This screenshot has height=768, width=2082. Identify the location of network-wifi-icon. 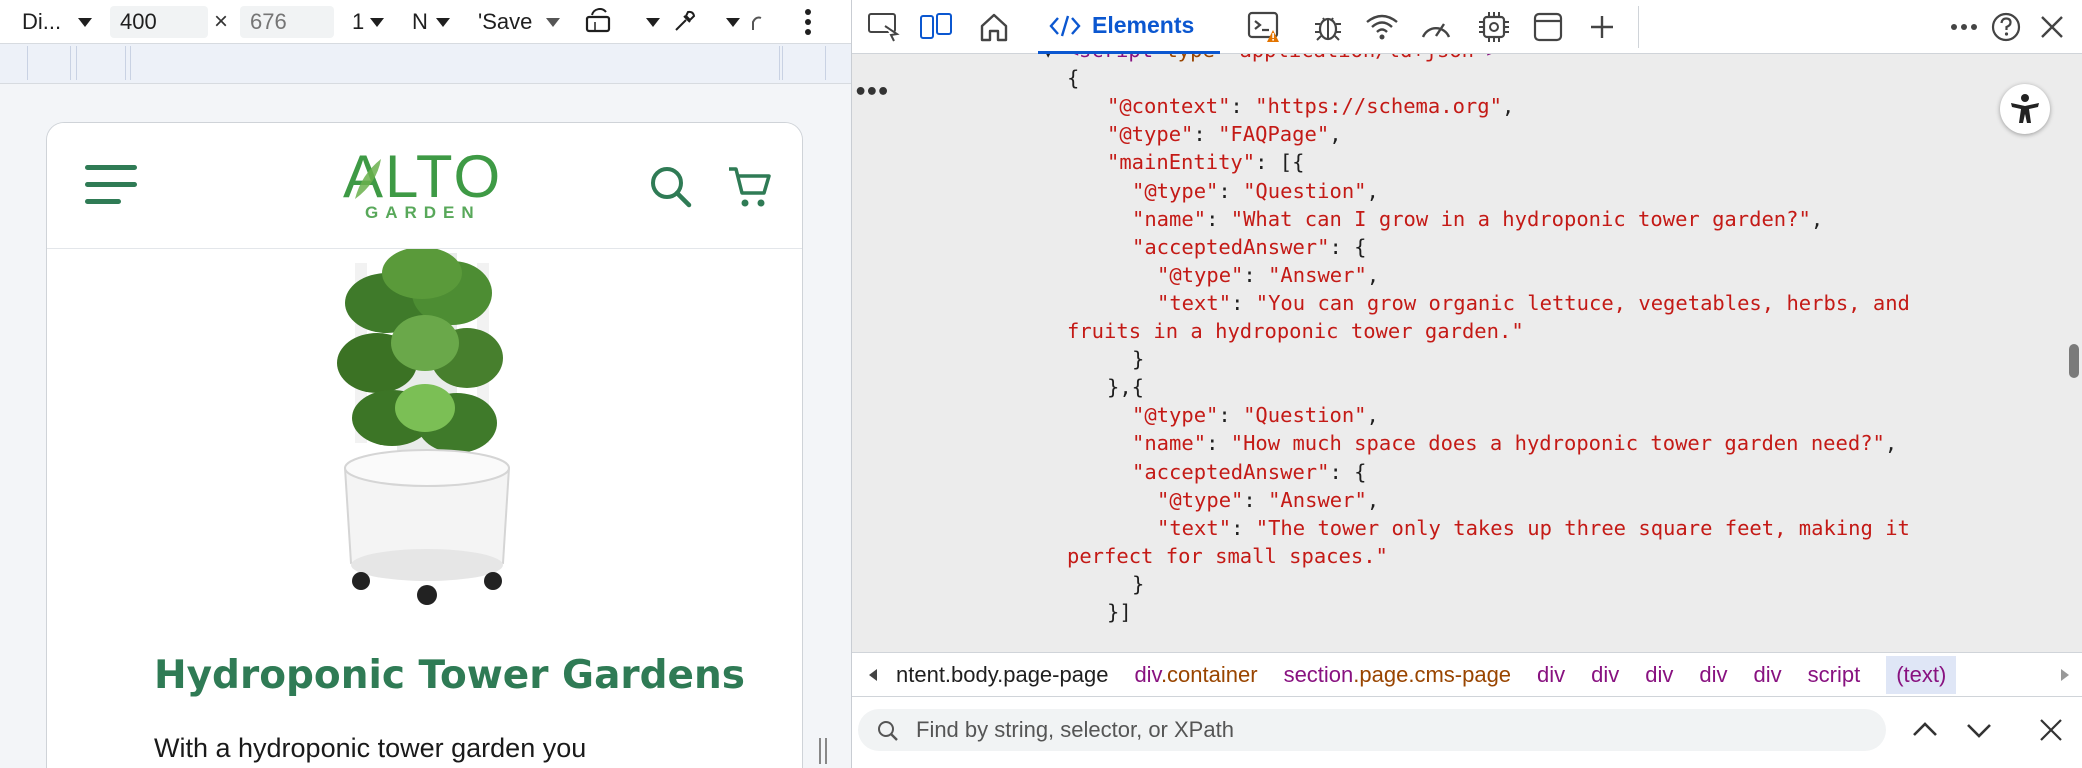
(1382, 27).